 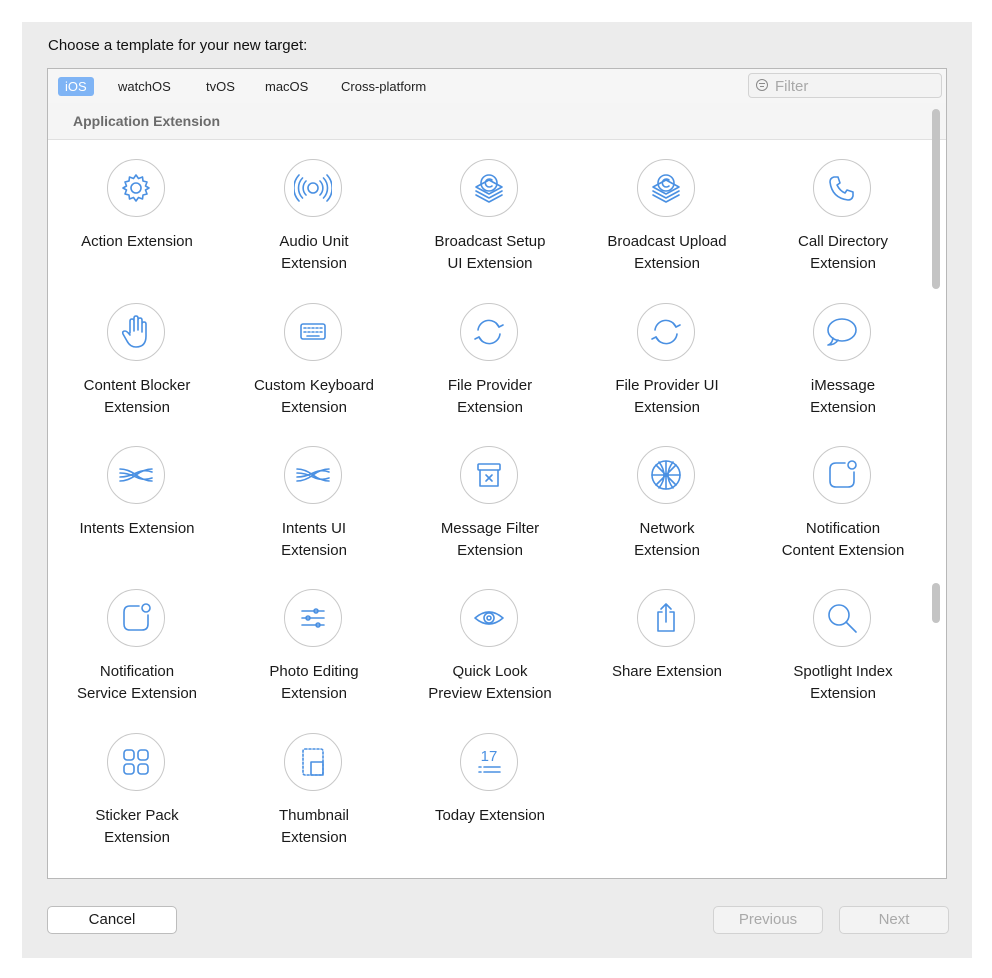 I want to click on template-tile: Content Blocker Extension, so click(x=137, y=373).